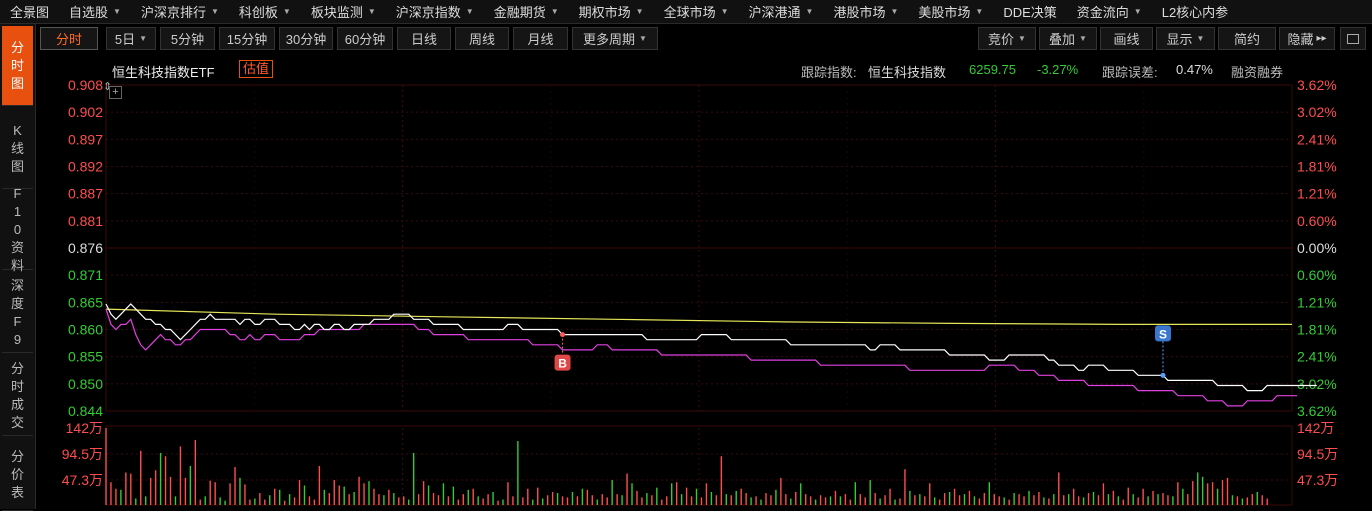 This screenshot has height=511, width=1372. What do you see at coordinates (115, 92) in the screenshot?
I see `zoom-plus-icon: +` at bounding box center [115, 92].